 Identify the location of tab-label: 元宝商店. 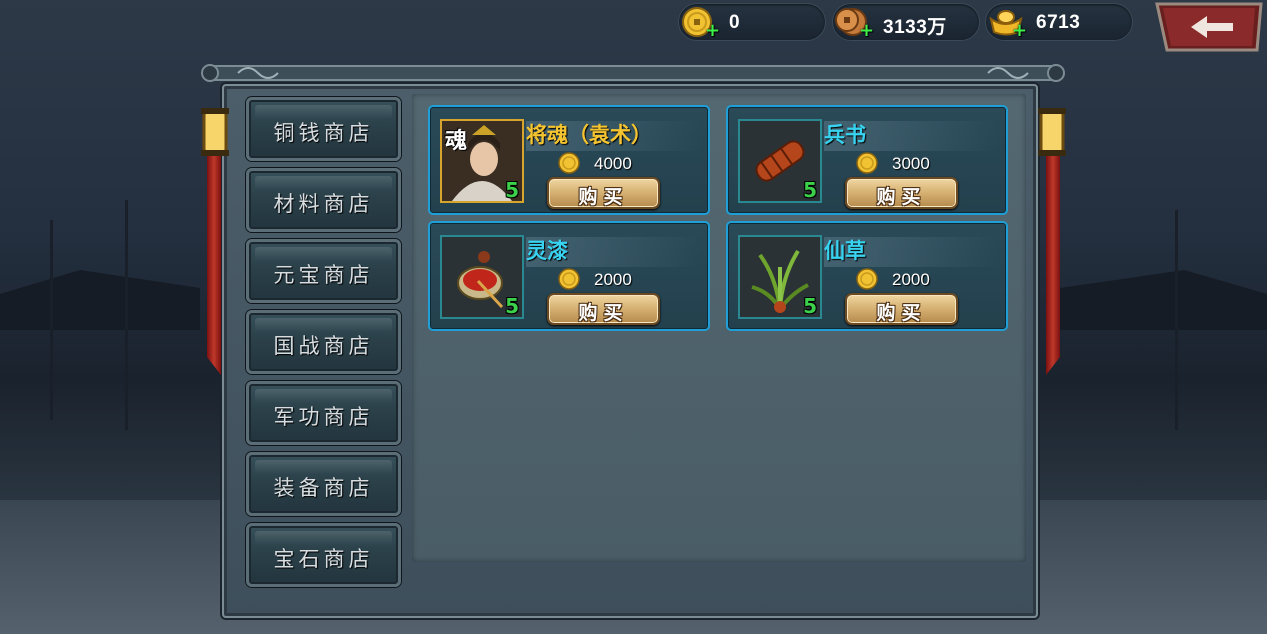
(323, 275).